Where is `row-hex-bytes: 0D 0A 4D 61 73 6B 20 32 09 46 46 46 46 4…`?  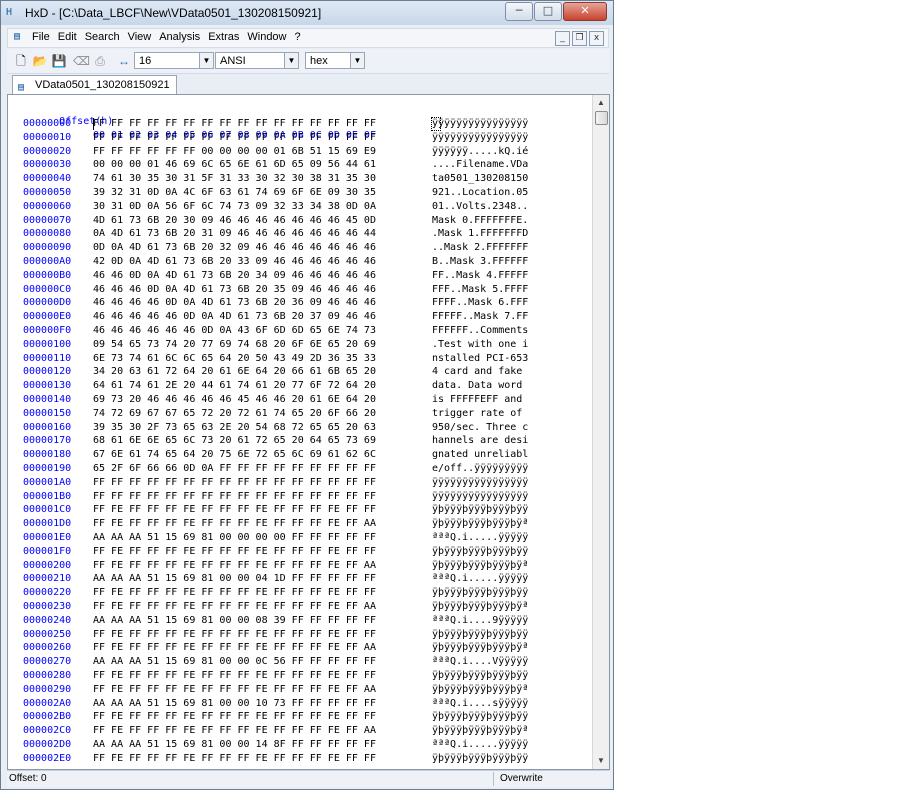
row-hex-bytes: 0D 0A 4D 61 73 6B 20 32 09 46 46 46 46 4… is located at coordinates (234, 248).